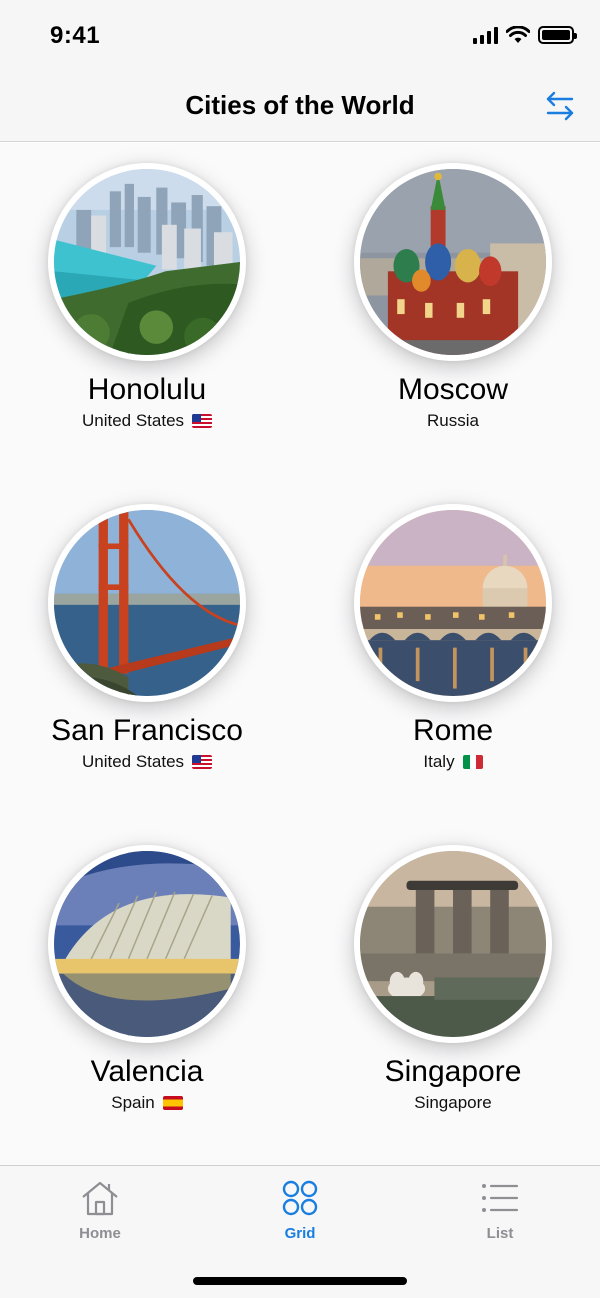 This screenshot has height=1298, width=600. Describe the element at coordinates (300, 1198) in the screenshot. I see `grid-icon` at that location.